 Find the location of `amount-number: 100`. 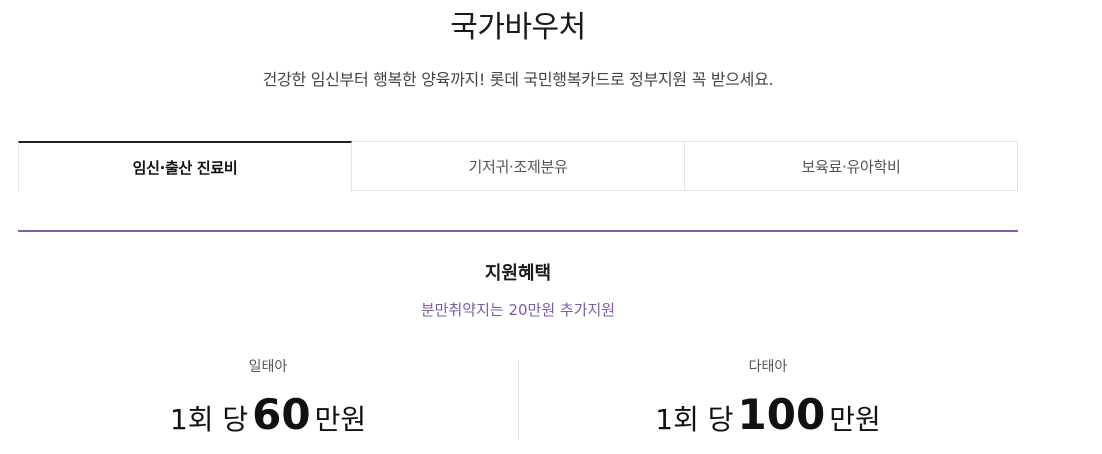

amount-number: 100 is located at coordinates (781, 414).